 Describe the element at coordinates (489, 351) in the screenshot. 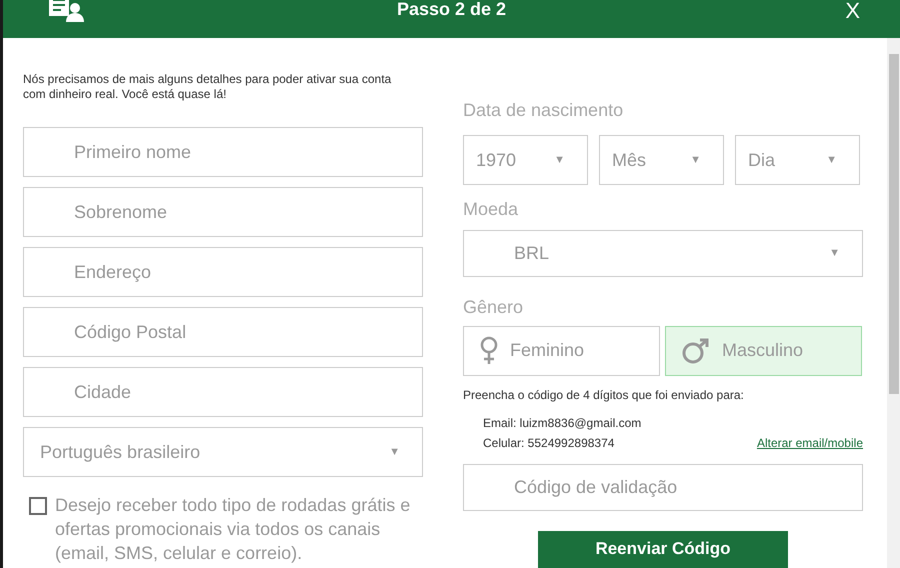

I see `female-symbol-icon` at that location.